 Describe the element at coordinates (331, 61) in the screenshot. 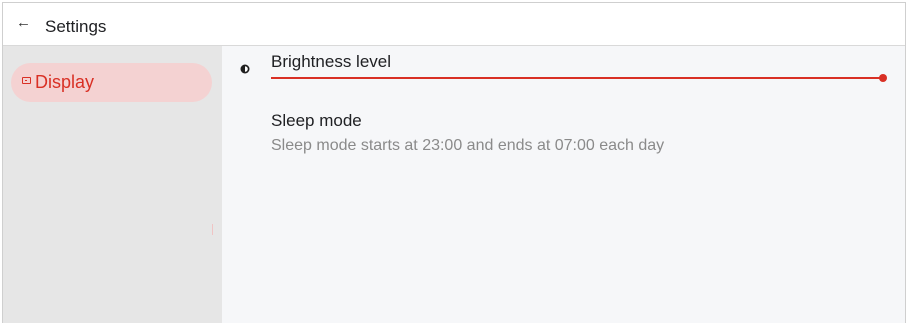

I see `brightness-label: Brightness level` at that location.